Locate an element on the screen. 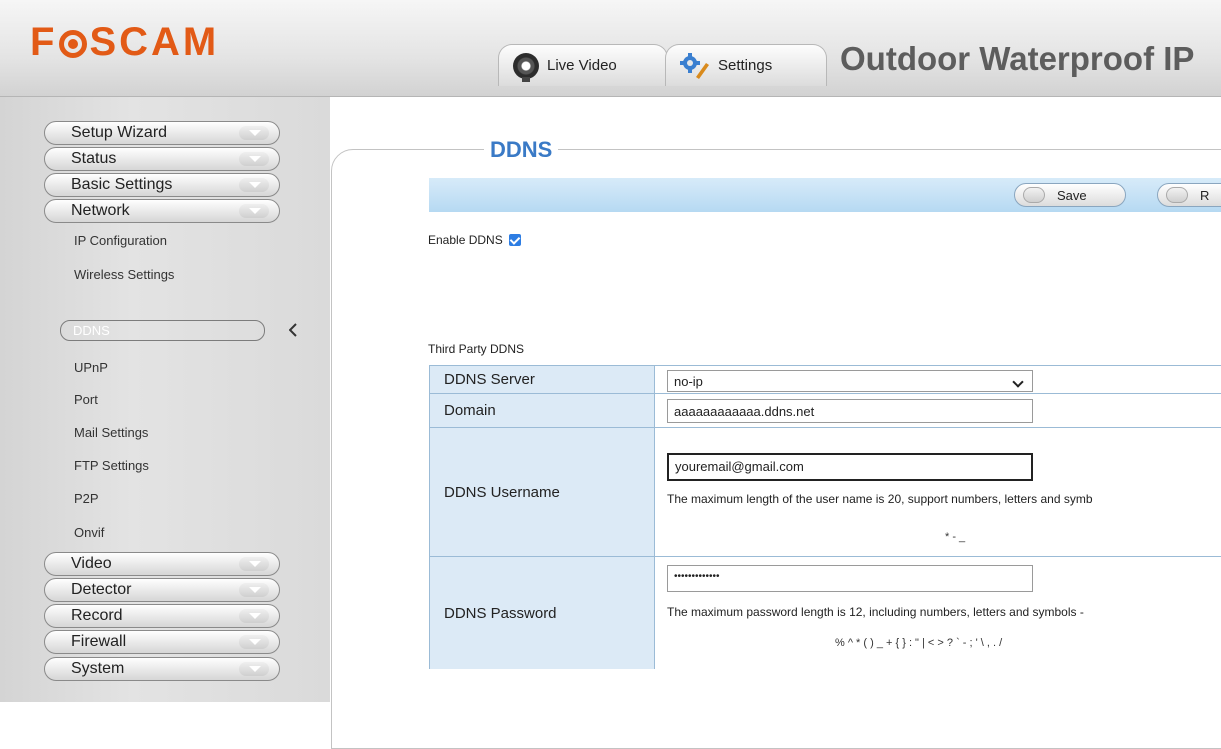  password-field: ••••••••••••• is located at coordinates (850, 578).